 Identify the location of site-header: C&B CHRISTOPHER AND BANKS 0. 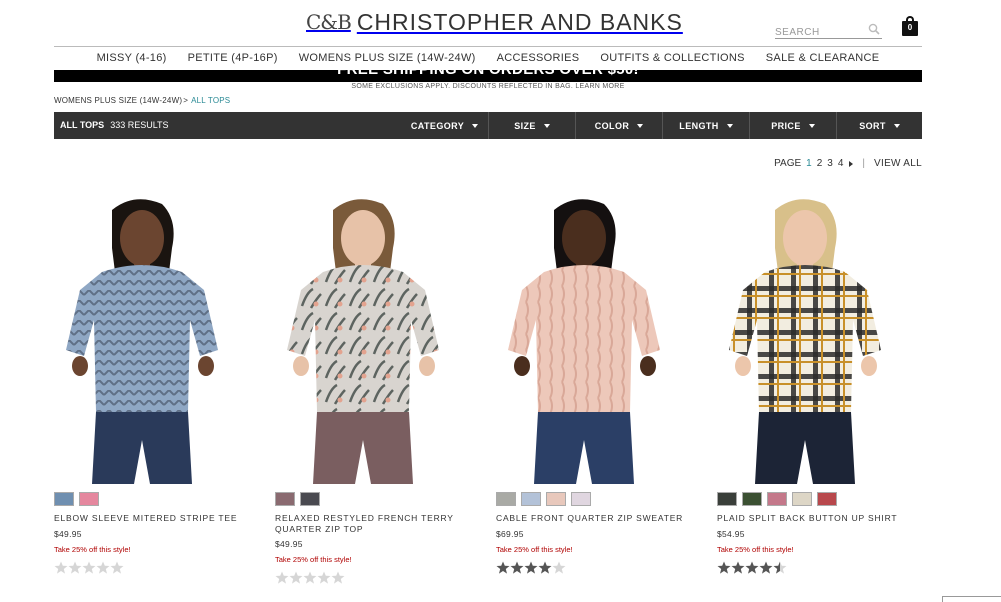
(500, 23).